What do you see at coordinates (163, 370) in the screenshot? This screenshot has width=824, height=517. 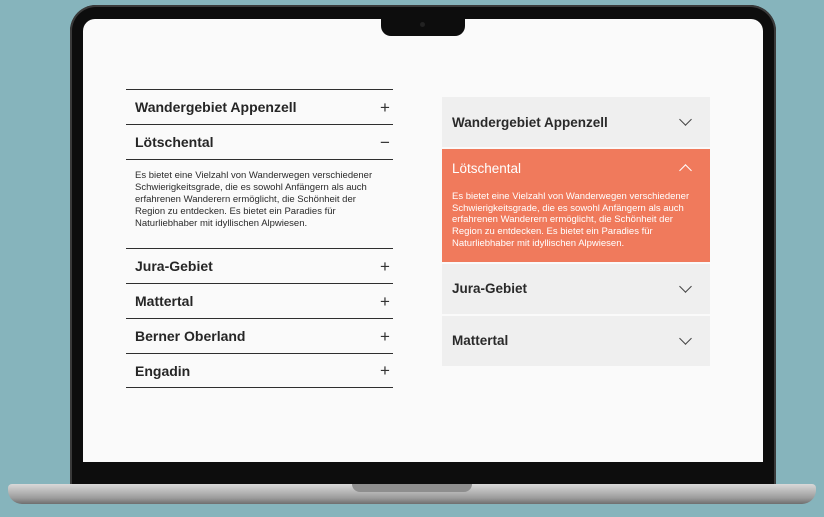 I see `accordion-item-label: Engadin` at bounding box center [163, 370].